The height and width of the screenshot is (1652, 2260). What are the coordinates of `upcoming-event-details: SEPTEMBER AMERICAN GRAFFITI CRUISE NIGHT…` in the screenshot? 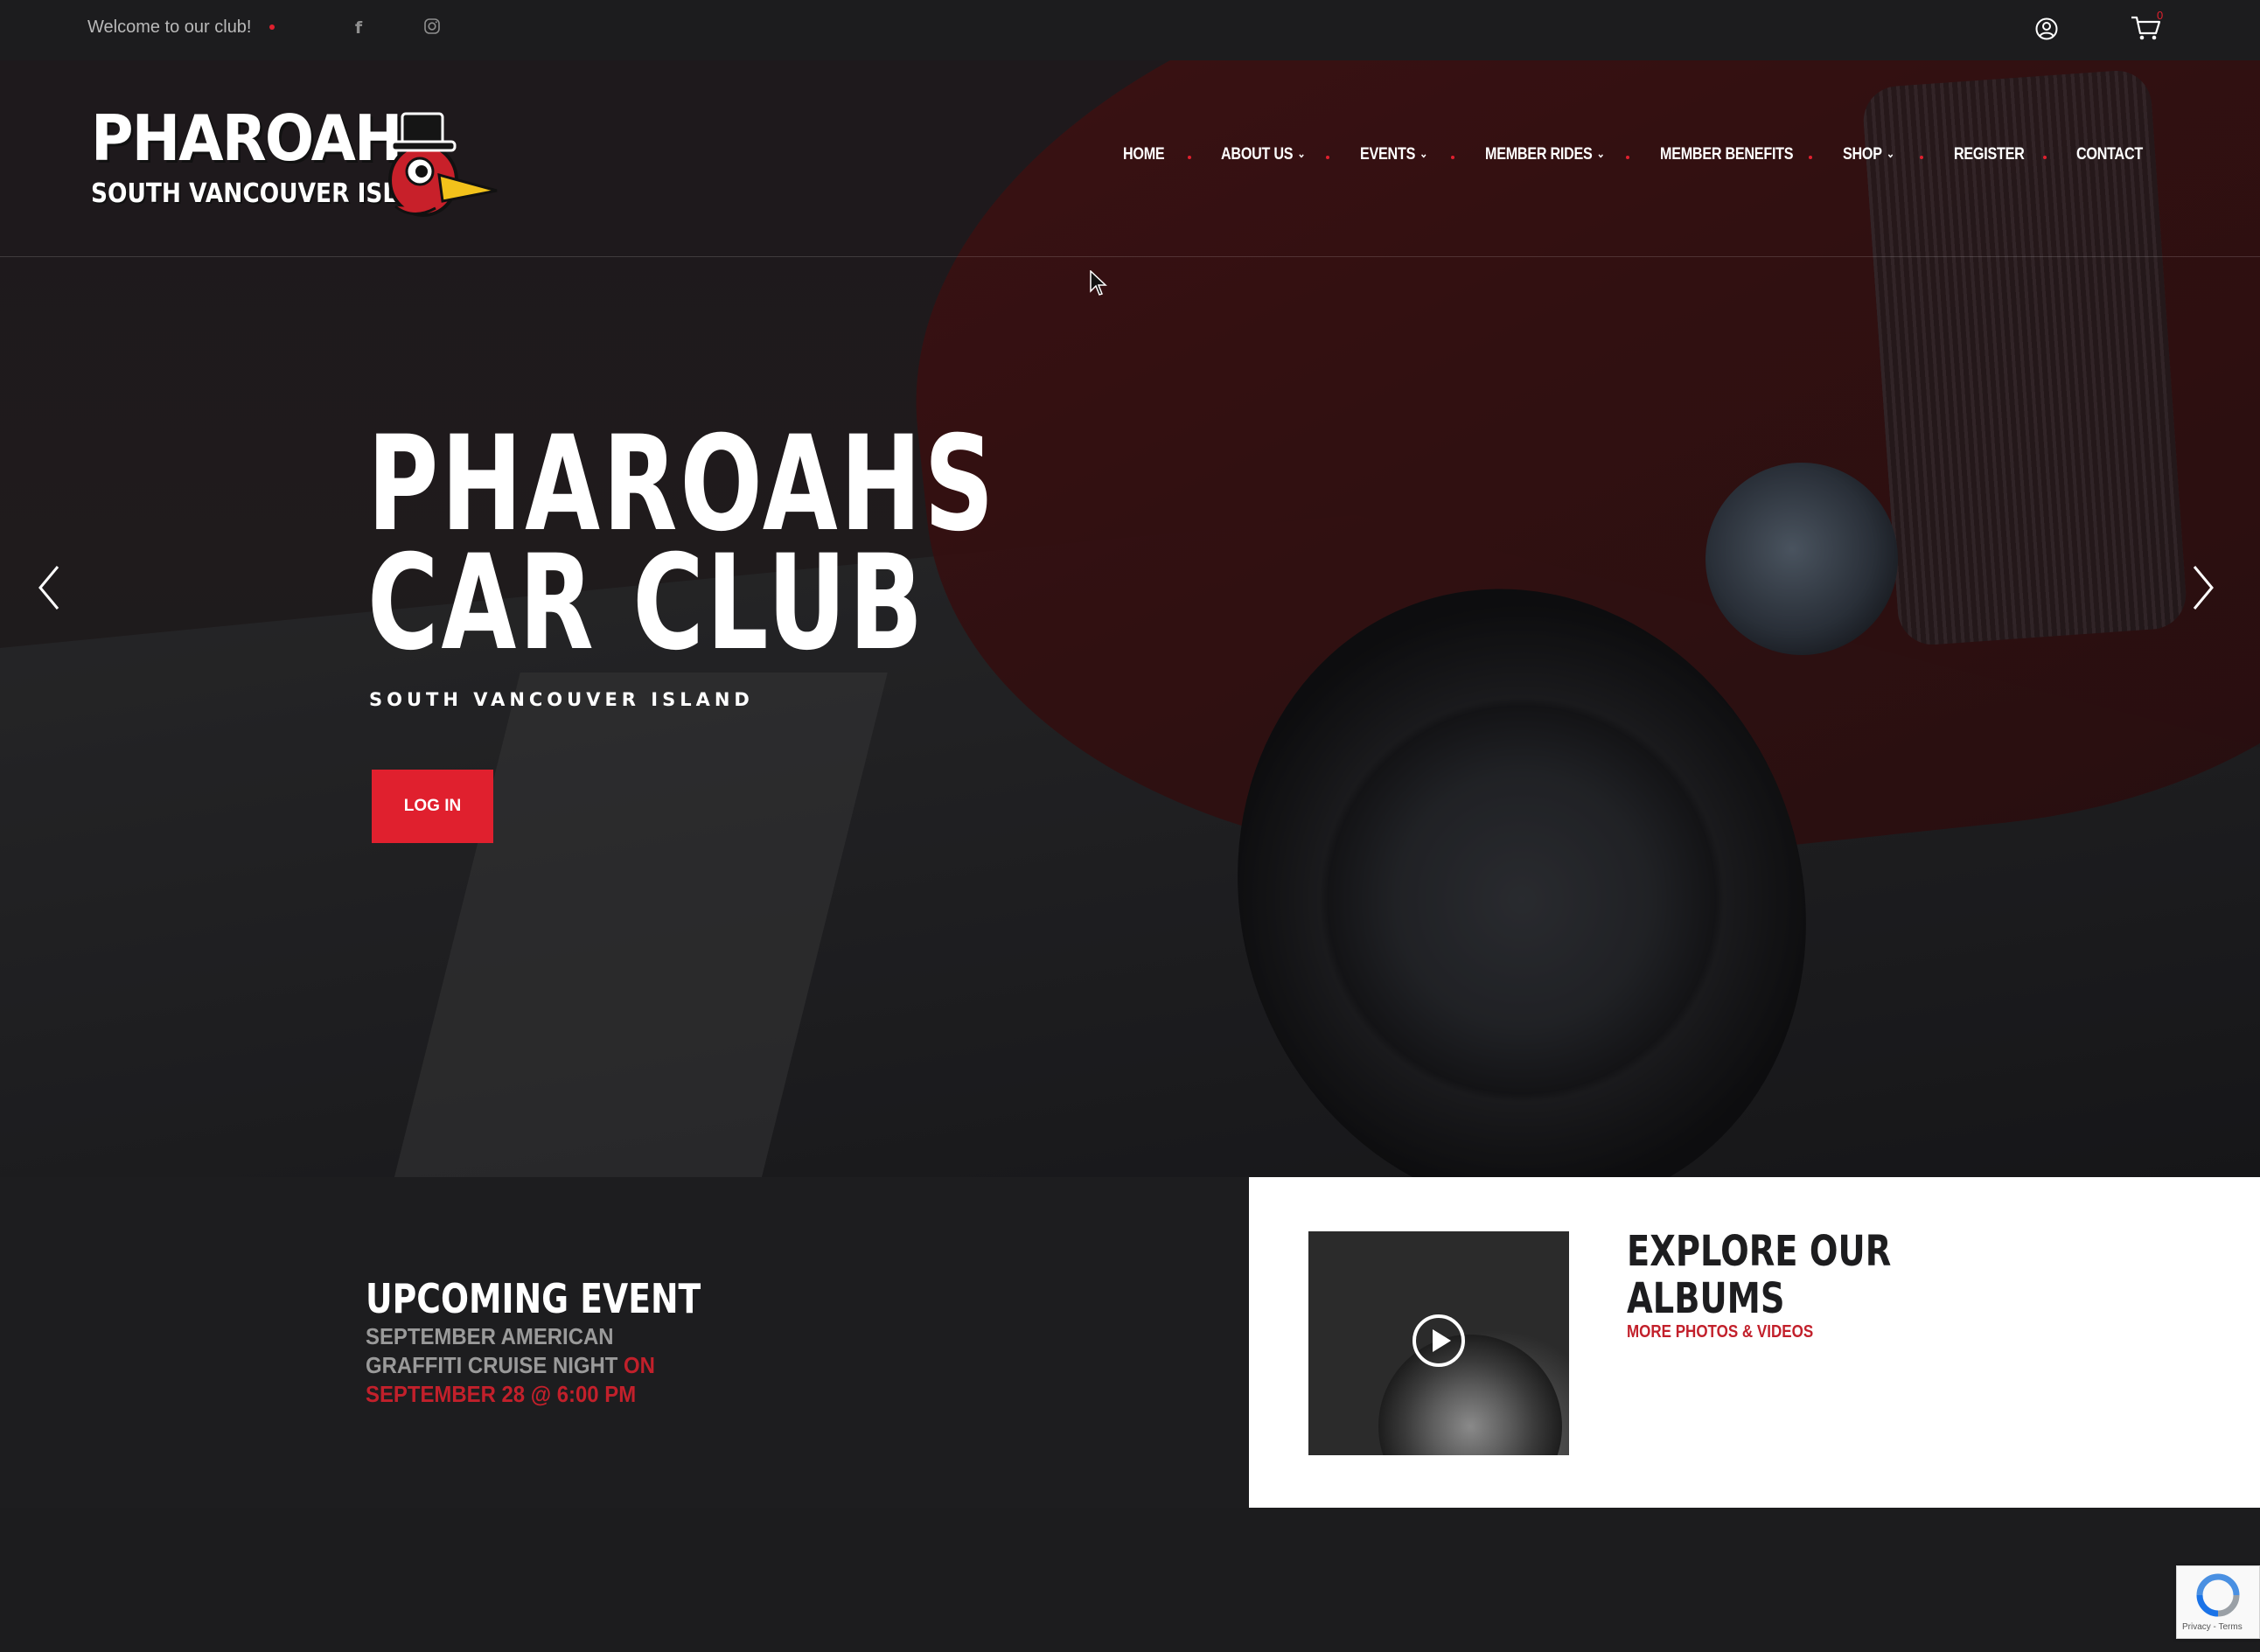 It's located at (534, 1365).